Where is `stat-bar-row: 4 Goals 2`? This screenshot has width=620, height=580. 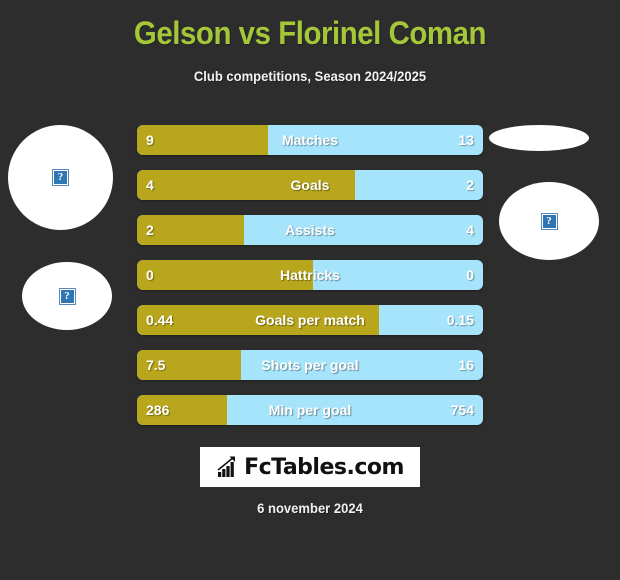 stat-bar-row: 4 Goals 2 is located at coordinates (310, 185).